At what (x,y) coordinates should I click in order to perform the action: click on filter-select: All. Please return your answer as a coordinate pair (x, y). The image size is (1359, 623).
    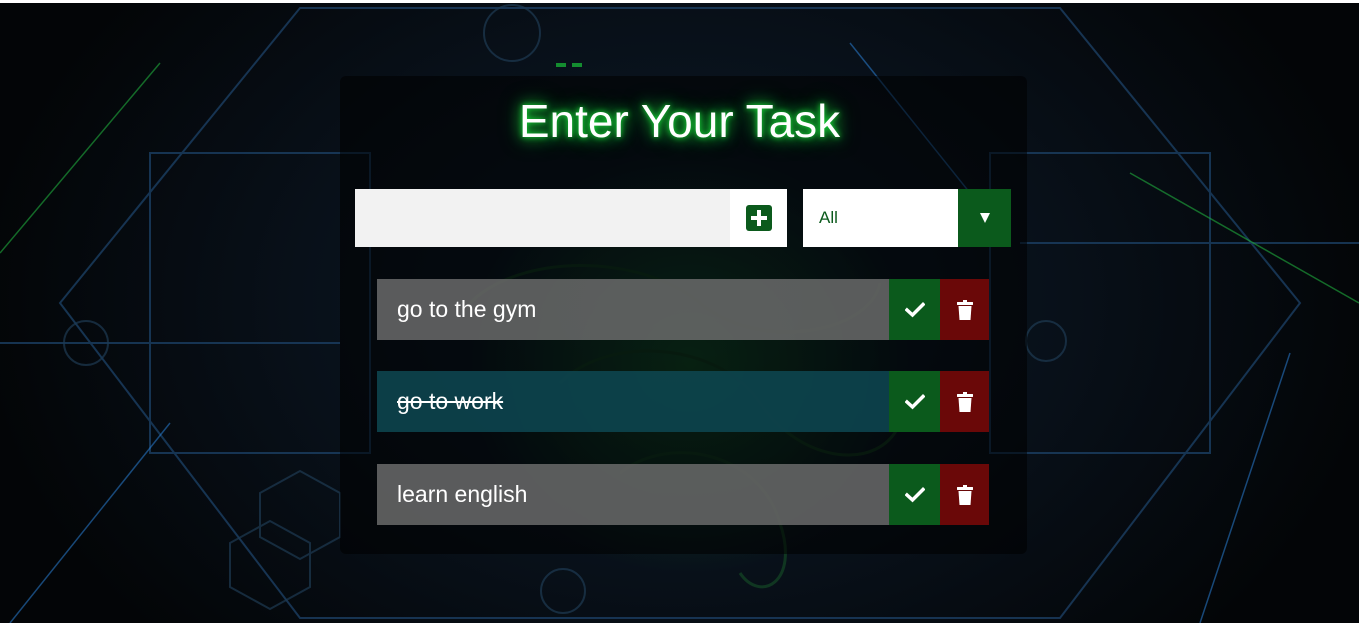
    Looking at the image, I should click on (907, 218).